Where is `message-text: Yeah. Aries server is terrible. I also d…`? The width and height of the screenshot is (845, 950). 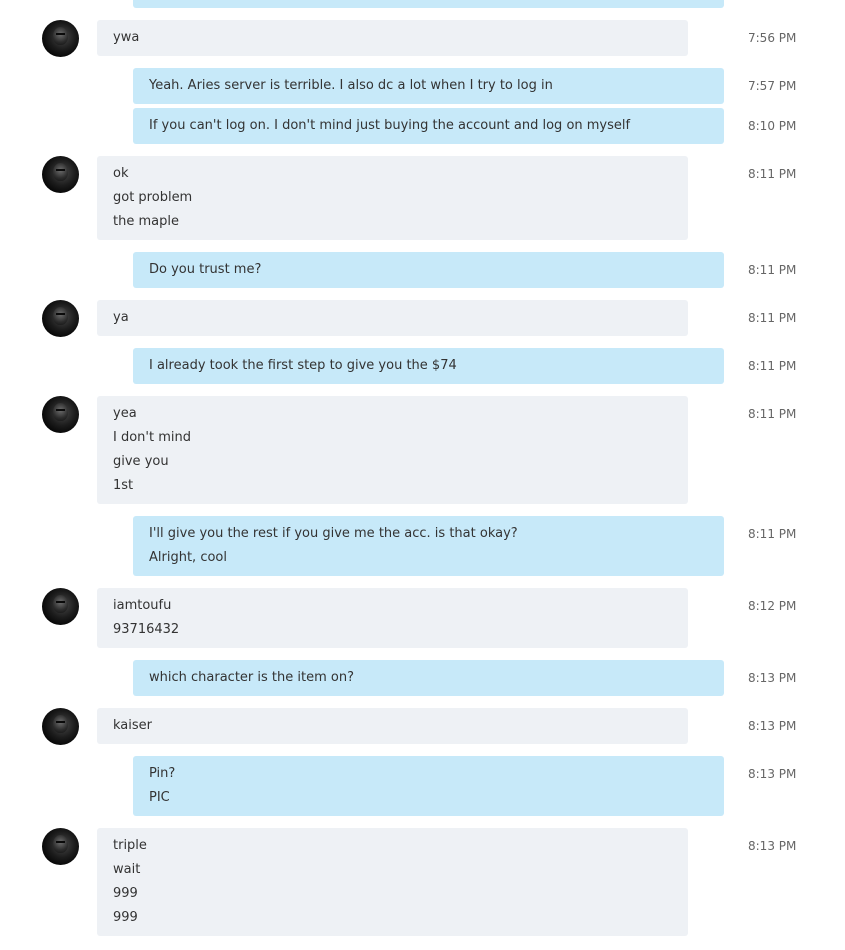
message-text: Yeah. Aries server is terrible. I also d… is located at coordinates (351, 85).